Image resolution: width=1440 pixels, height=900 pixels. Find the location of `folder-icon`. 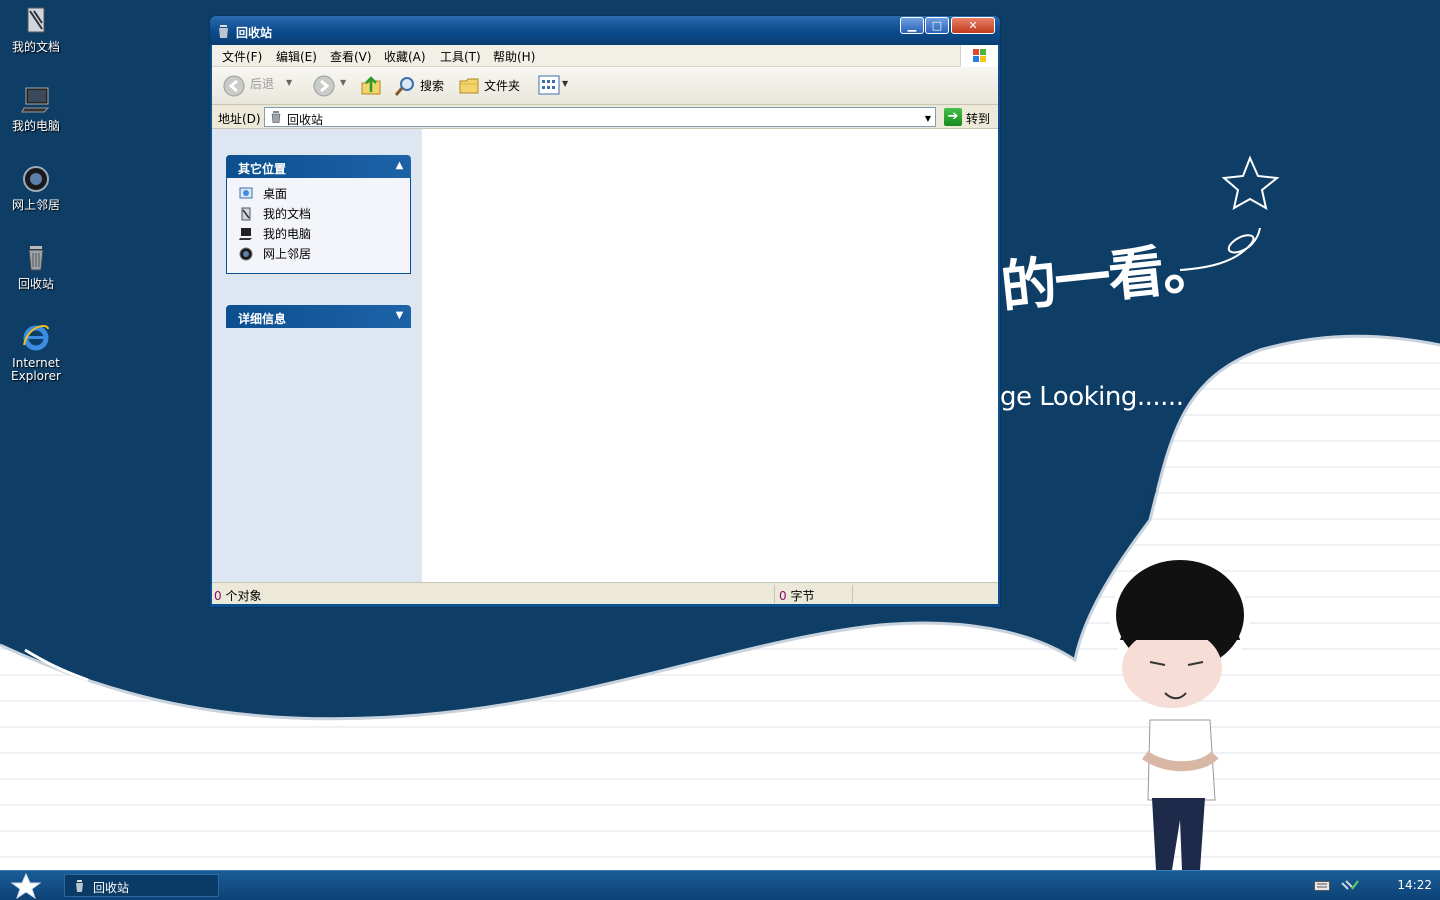

folder-icon is located at coordinates (469, 86).